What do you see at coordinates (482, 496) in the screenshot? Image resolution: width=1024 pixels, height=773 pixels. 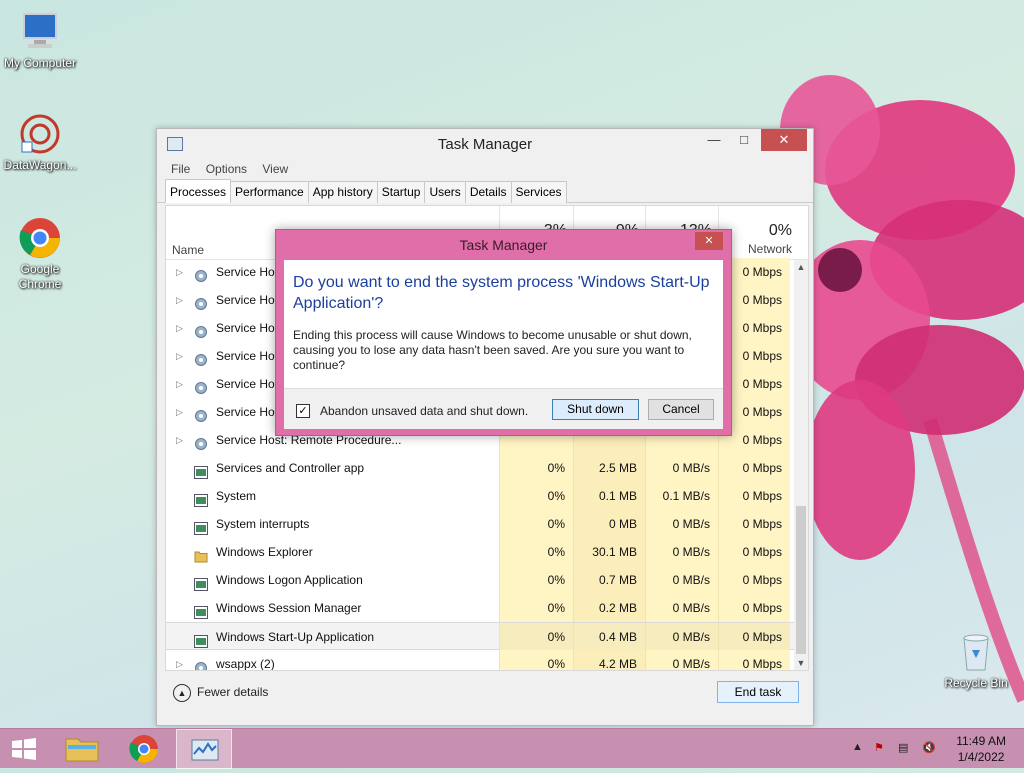 I see `process-row: System 0% 0.1 MB 0.1 MB/s 0 Mbps` at bounding box center [482, 496].